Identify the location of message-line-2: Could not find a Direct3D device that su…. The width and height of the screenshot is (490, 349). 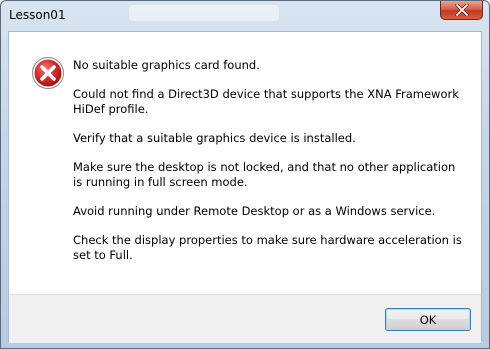
(266, 101).